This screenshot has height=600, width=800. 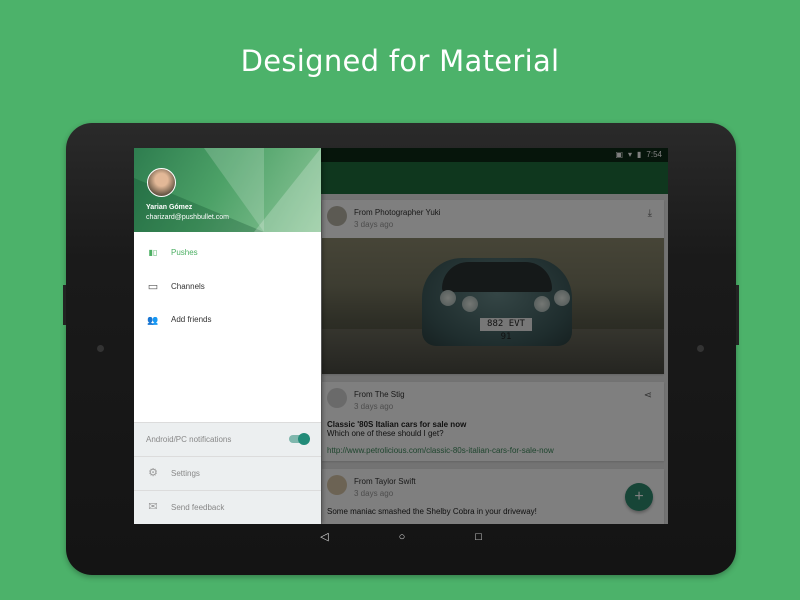 What do you see at coordinates (185, 473) in the screenshot?
I see `settings-label: Settings` at bounding box center [185, 473].